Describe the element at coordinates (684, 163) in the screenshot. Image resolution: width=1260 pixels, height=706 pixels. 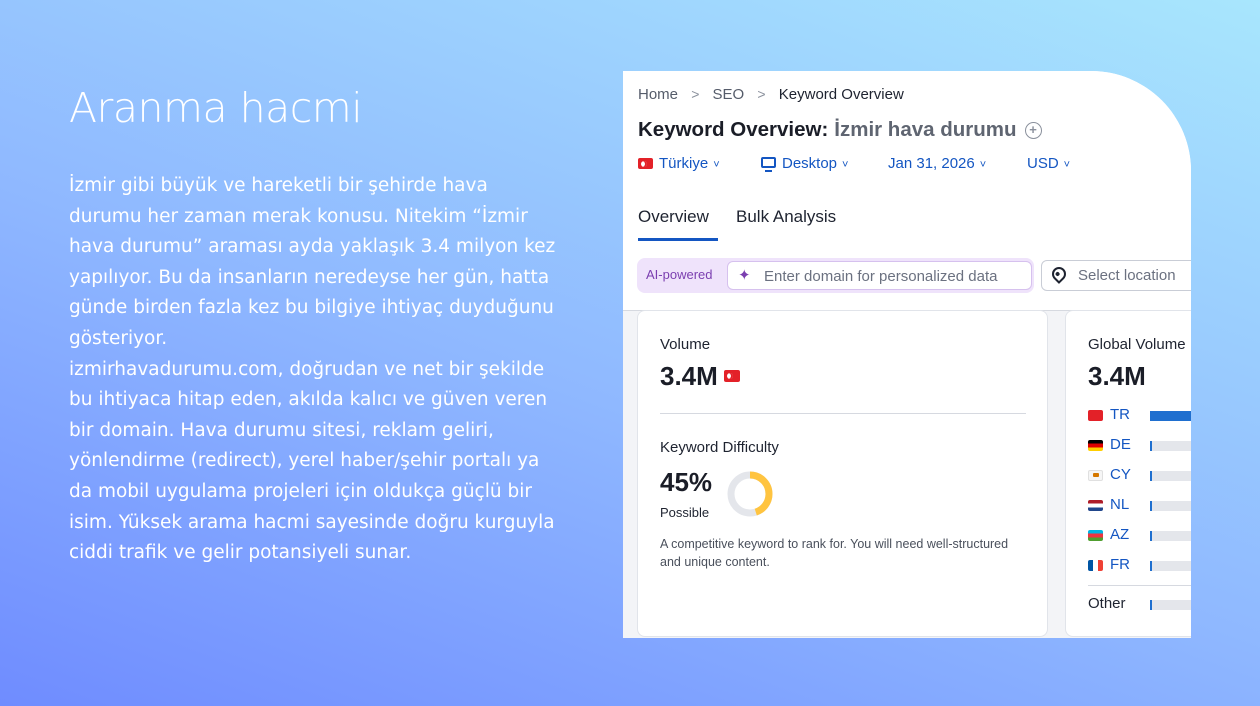
I see `country-value: Türkiye` at that location.